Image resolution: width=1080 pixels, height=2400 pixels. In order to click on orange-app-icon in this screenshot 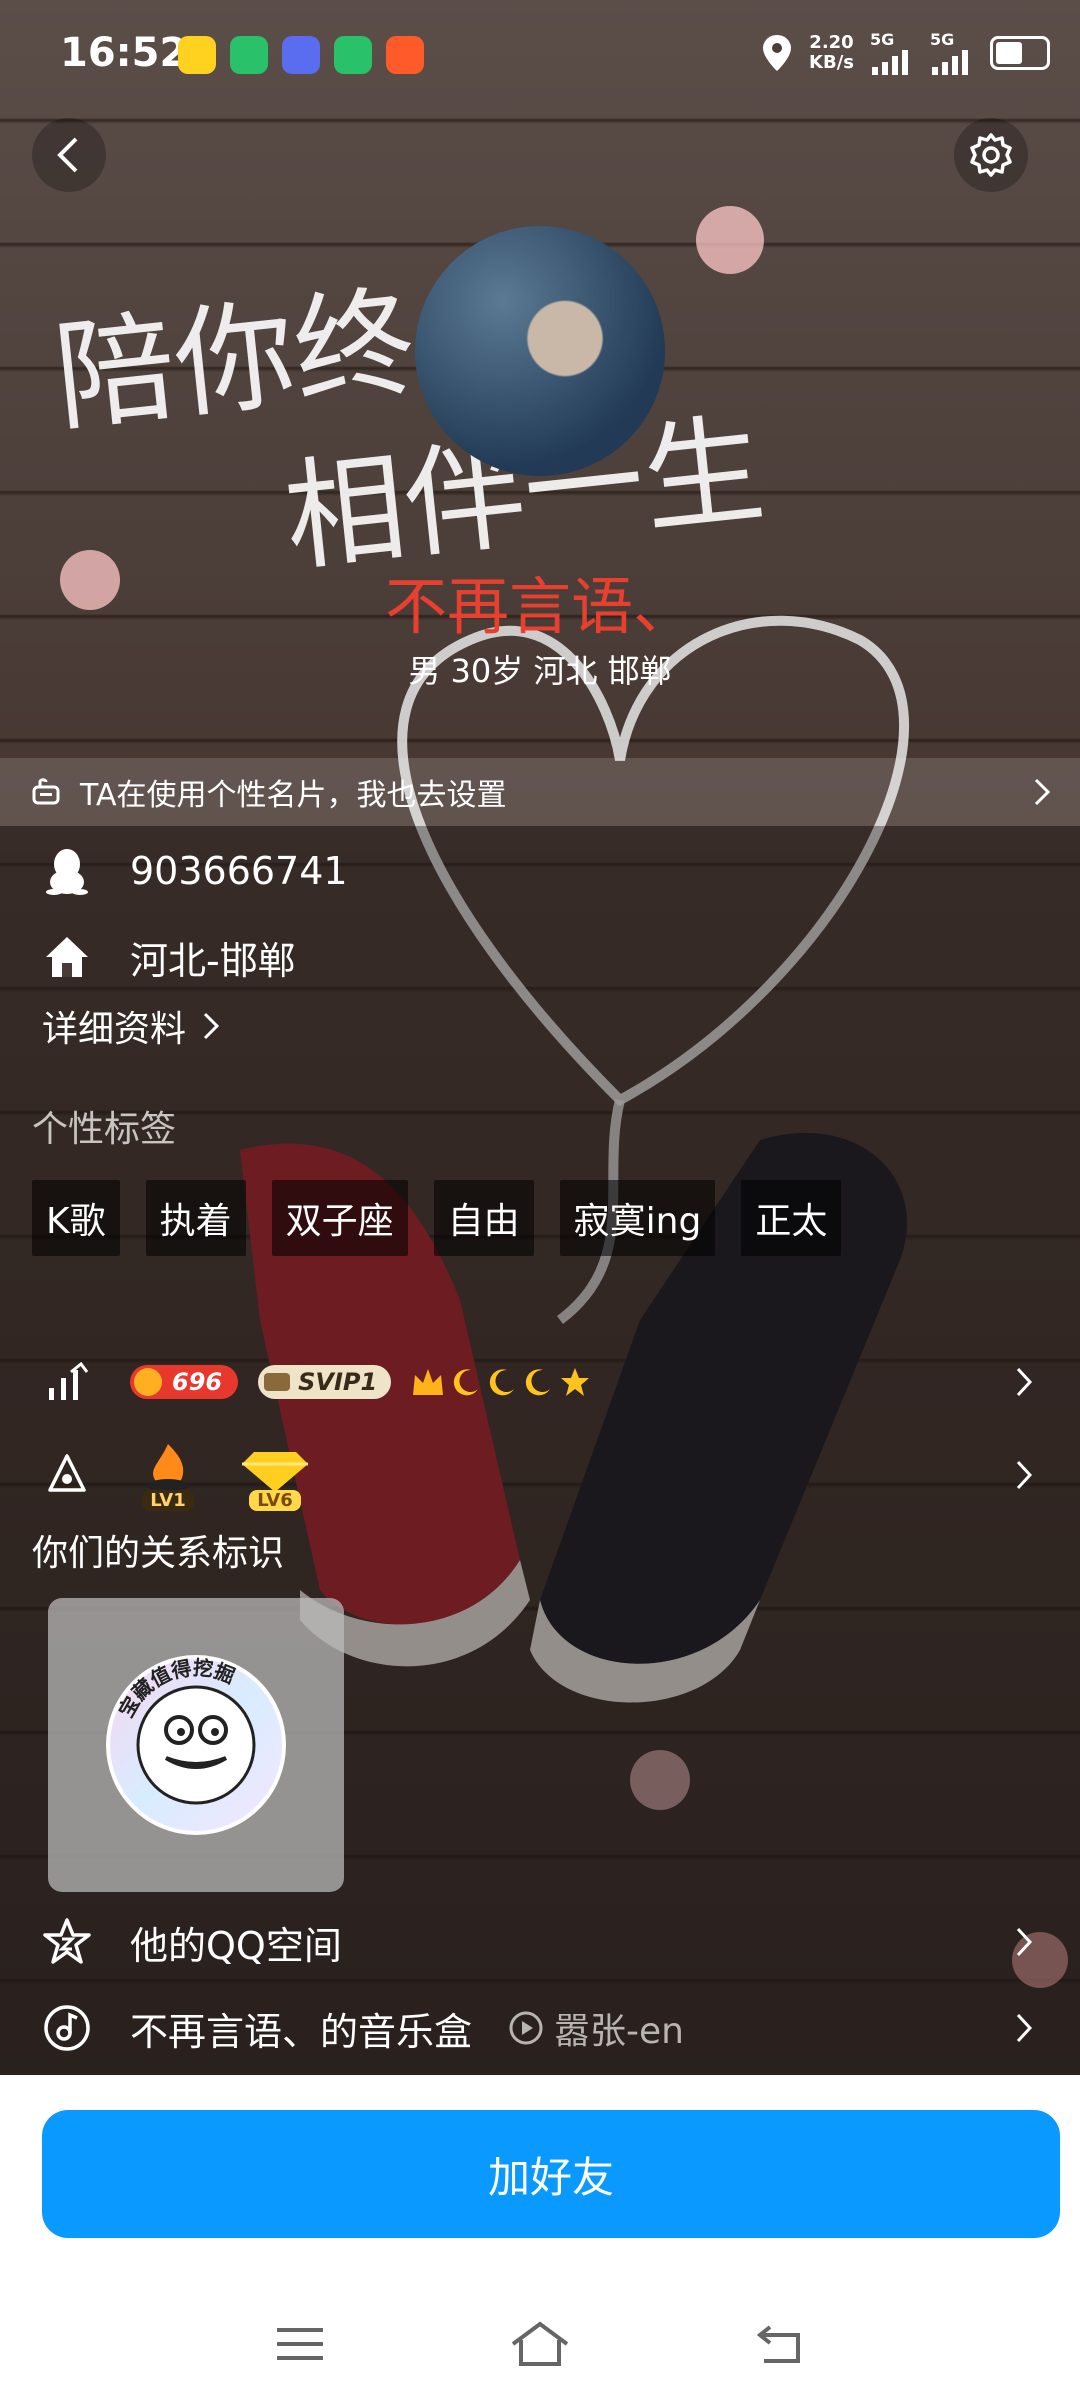, I will do `click(405, 55)`.